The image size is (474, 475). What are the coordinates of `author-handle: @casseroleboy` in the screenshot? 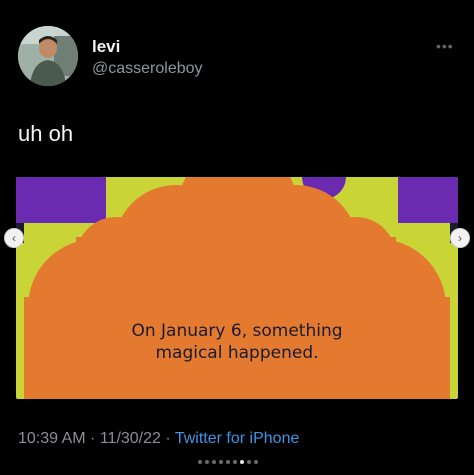 It's located at (147, 69).